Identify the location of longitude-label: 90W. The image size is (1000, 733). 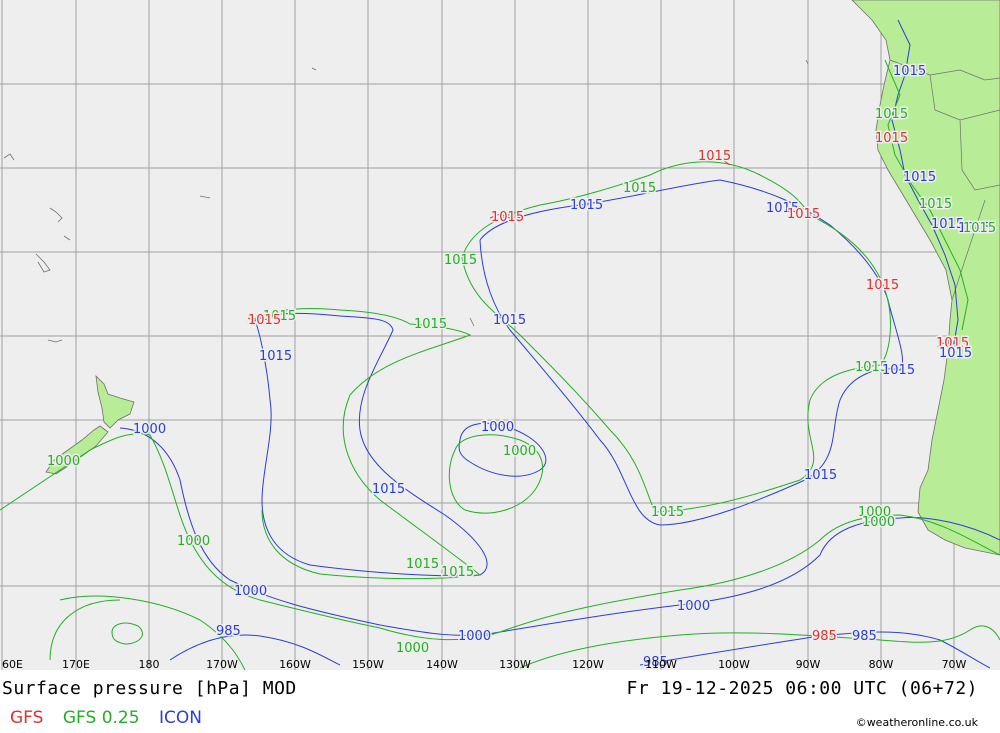
(808, 664).